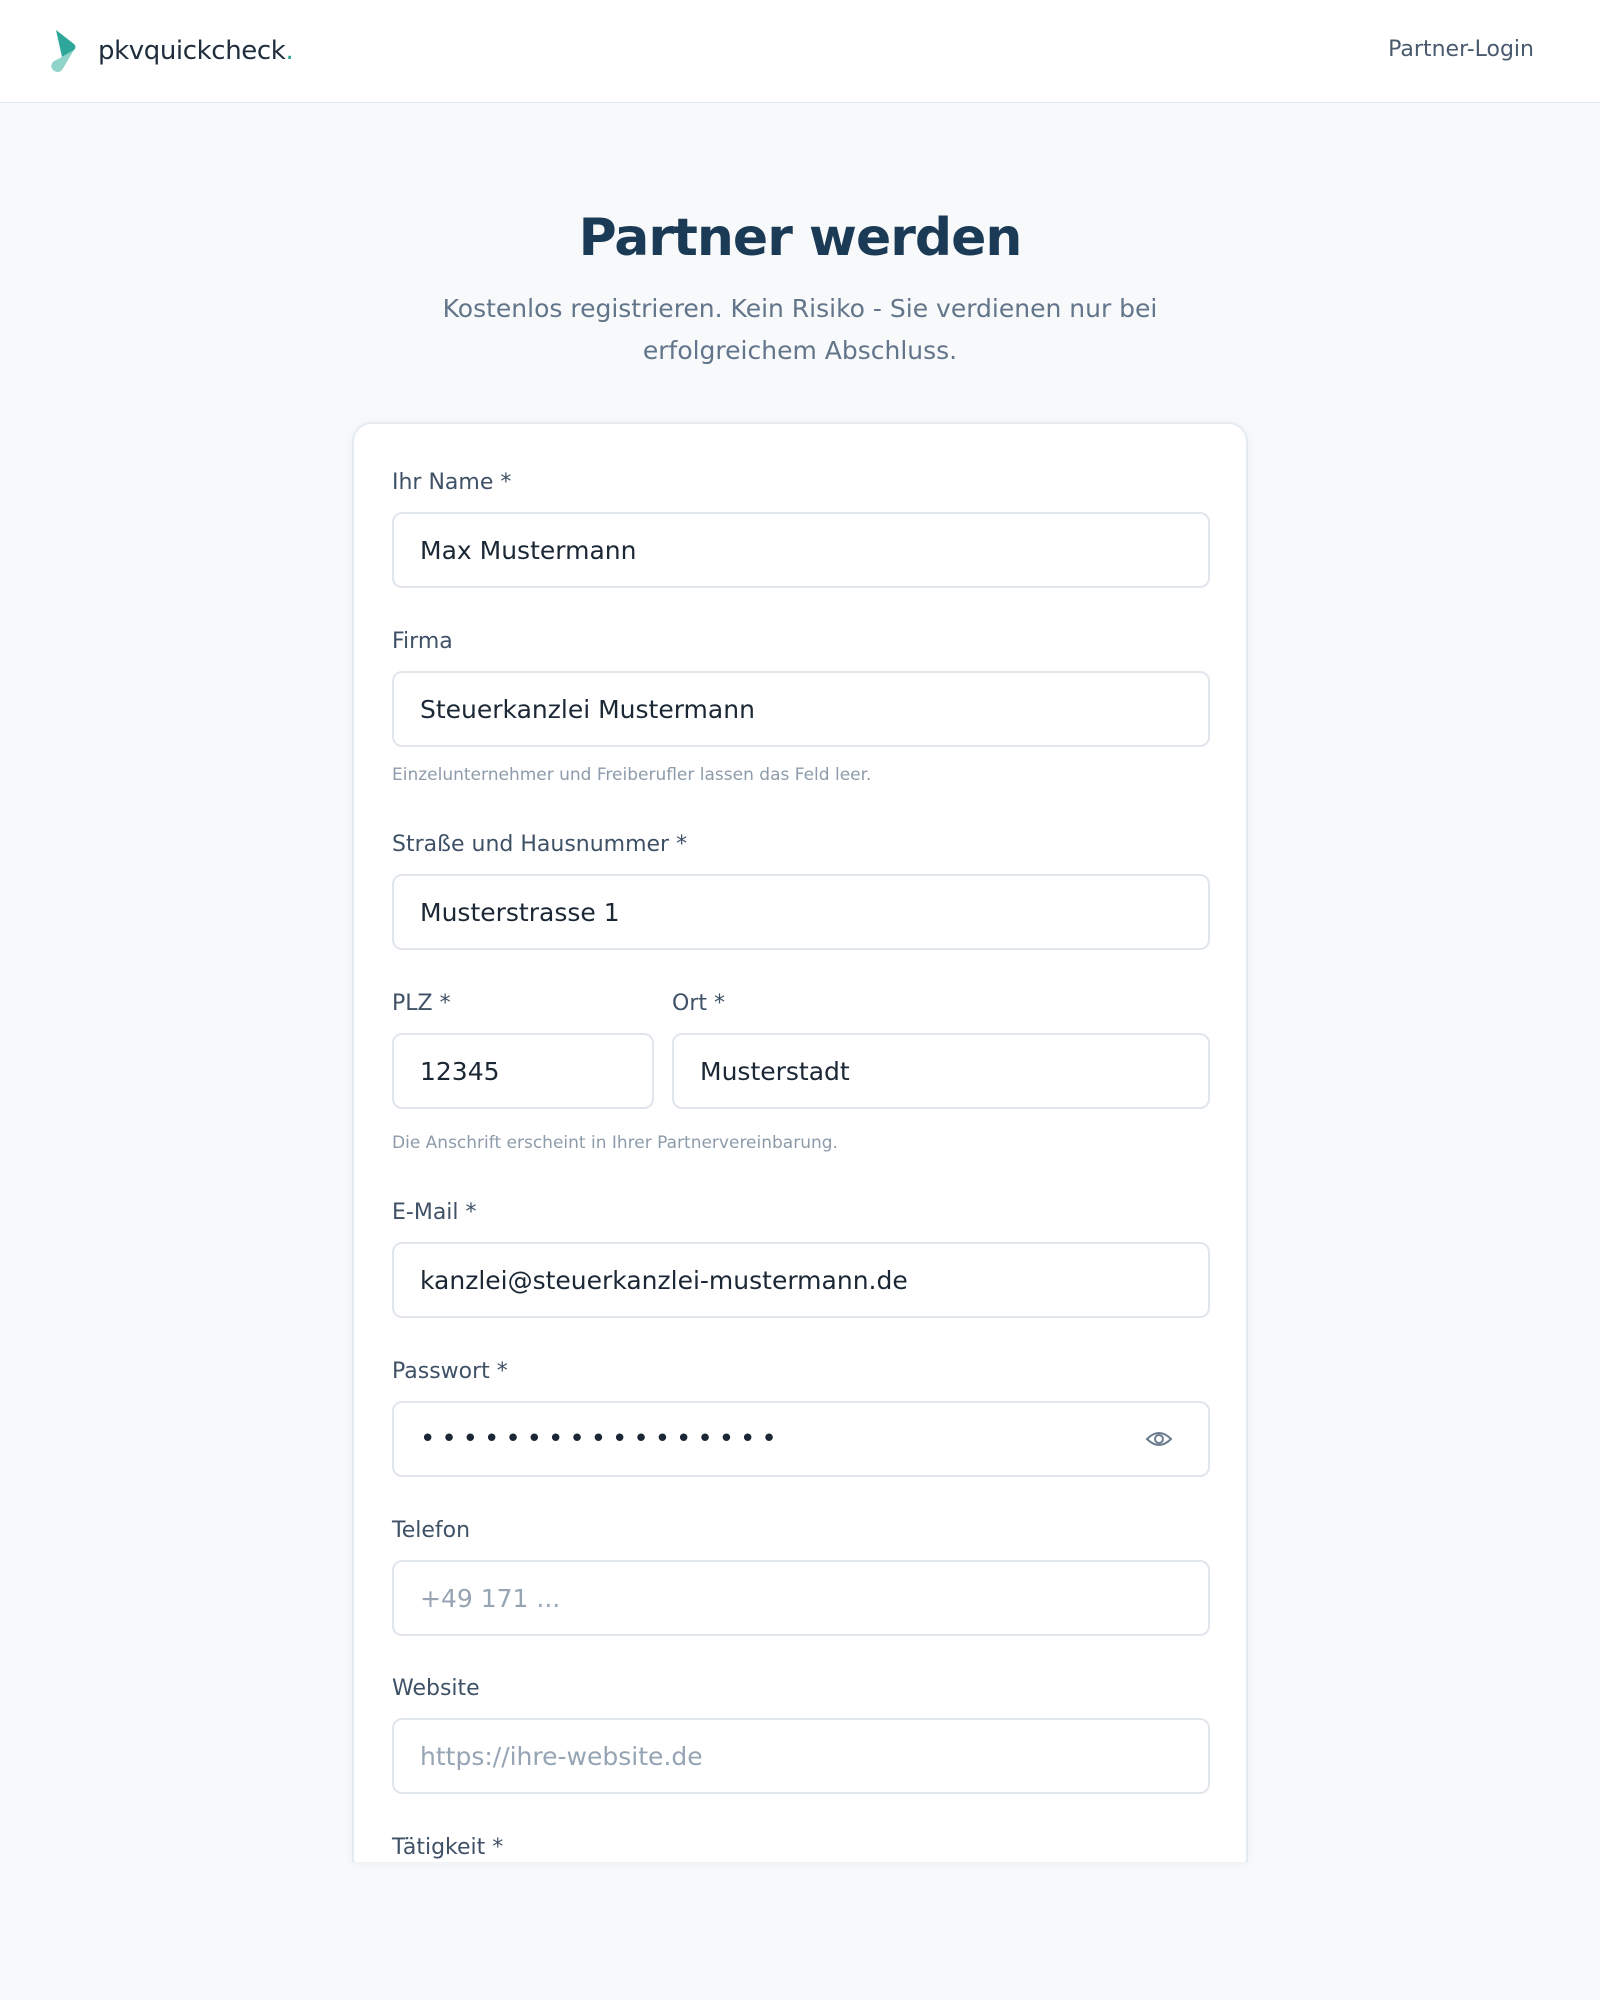 This screenshot has height=2000, width=1600. Describe the element at coordinates (431, 1530) in the screenshot. I see `telefon-label: Telefon` at that location.